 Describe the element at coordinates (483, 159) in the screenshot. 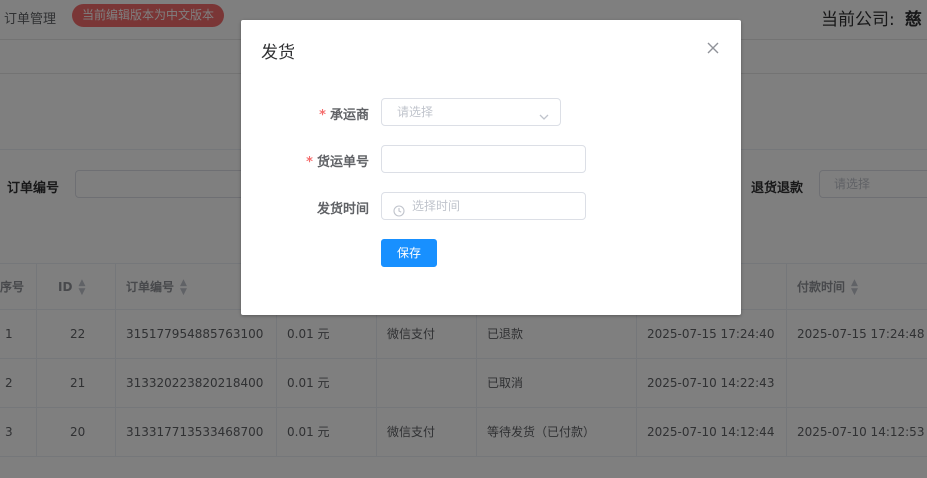

I see `tracking-no-input` at that location.